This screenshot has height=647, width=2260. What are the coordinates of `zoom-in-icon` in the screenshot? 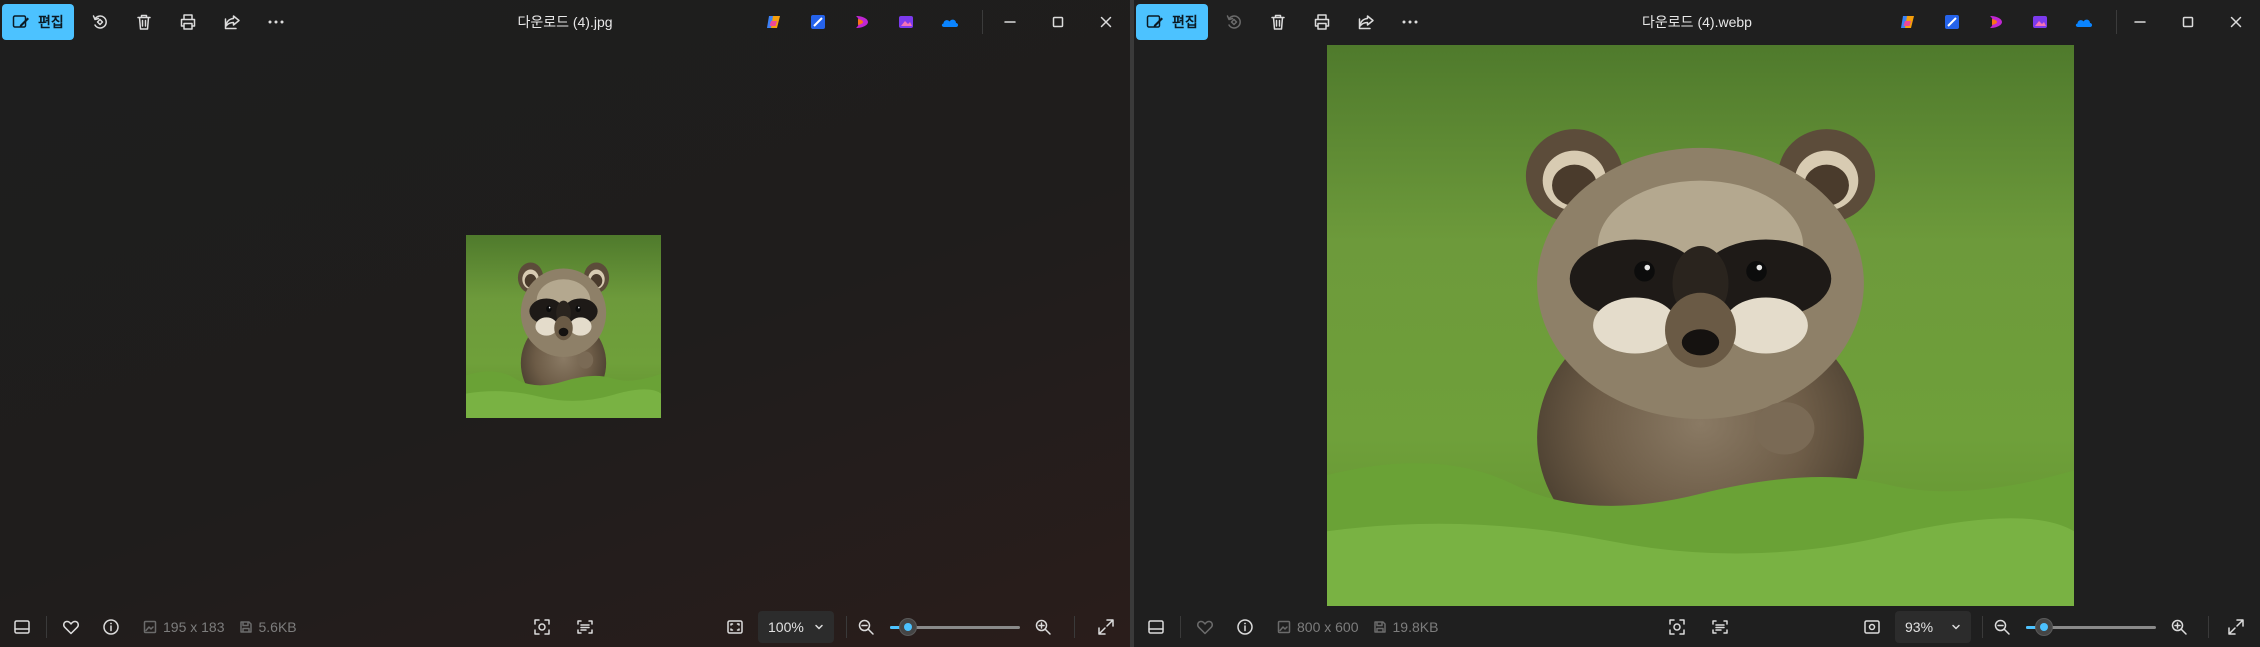 It's located at (1043, 627).